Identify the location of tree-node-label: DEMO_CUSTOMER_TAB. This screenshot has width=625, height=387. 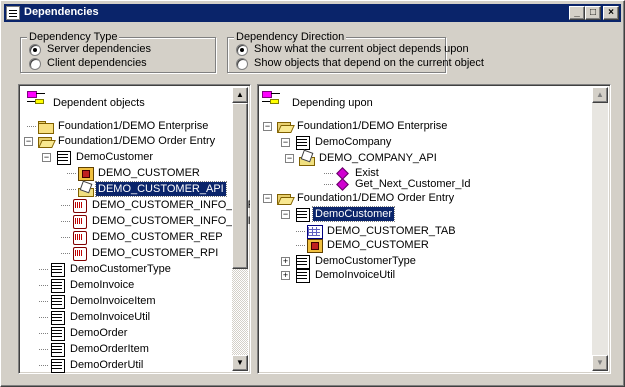
(391, 231).